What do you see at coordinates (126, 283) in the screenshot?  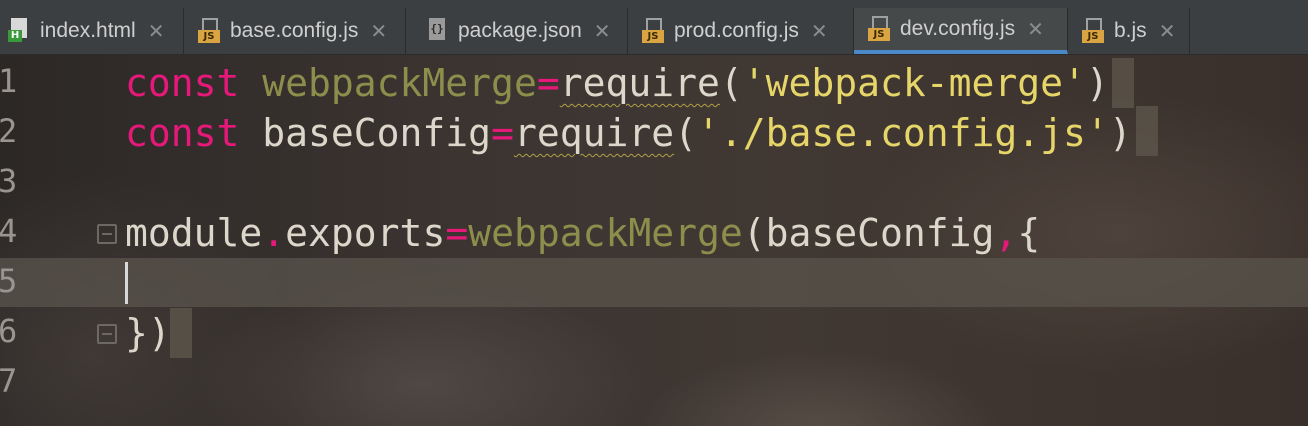 I see `text-caret` at bounding box center [126, 283].